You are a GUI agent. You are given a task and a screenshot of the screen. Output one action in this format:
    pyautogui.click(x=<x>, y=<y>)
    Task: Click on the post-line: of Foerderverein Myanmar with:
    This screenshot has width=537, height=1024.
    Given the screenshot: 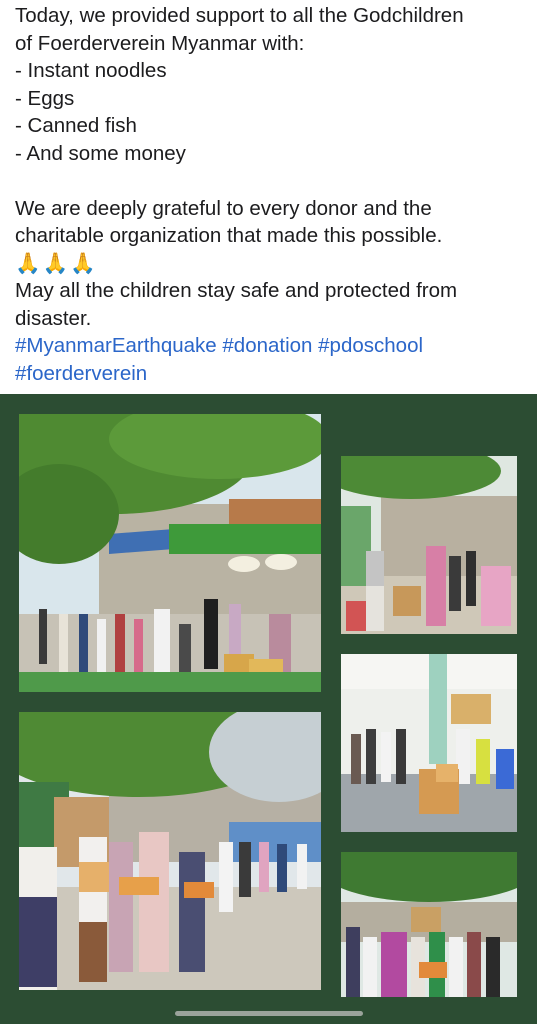 What is the action you would take?
    pyautogui.click(x=160, y=43)
    